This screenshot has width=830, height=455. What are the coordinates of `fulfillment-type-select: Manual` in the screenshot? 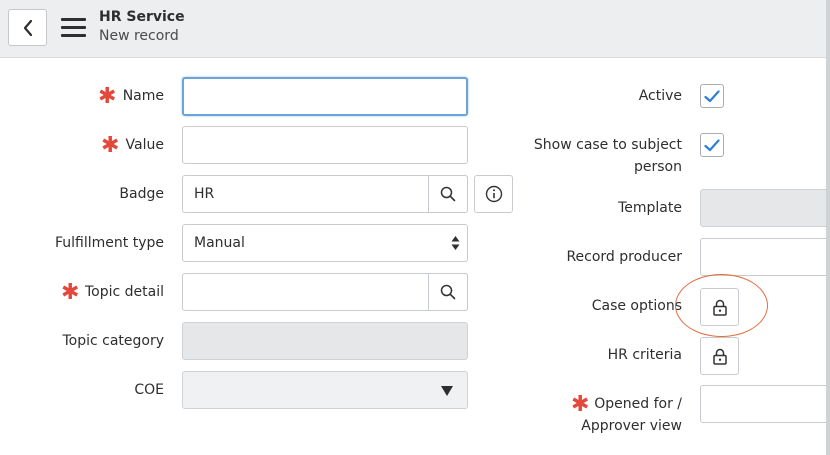 It's located at (325, 243).